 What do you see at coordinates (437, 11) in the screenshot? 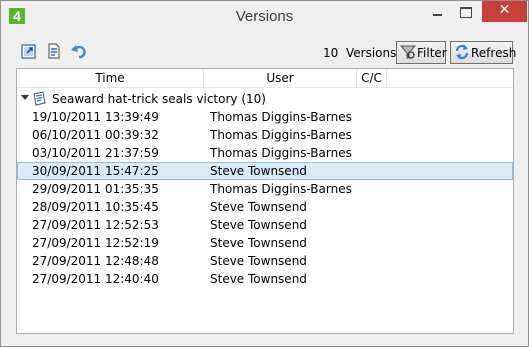
I see `minimize-button` at bounding box center [437, 11].